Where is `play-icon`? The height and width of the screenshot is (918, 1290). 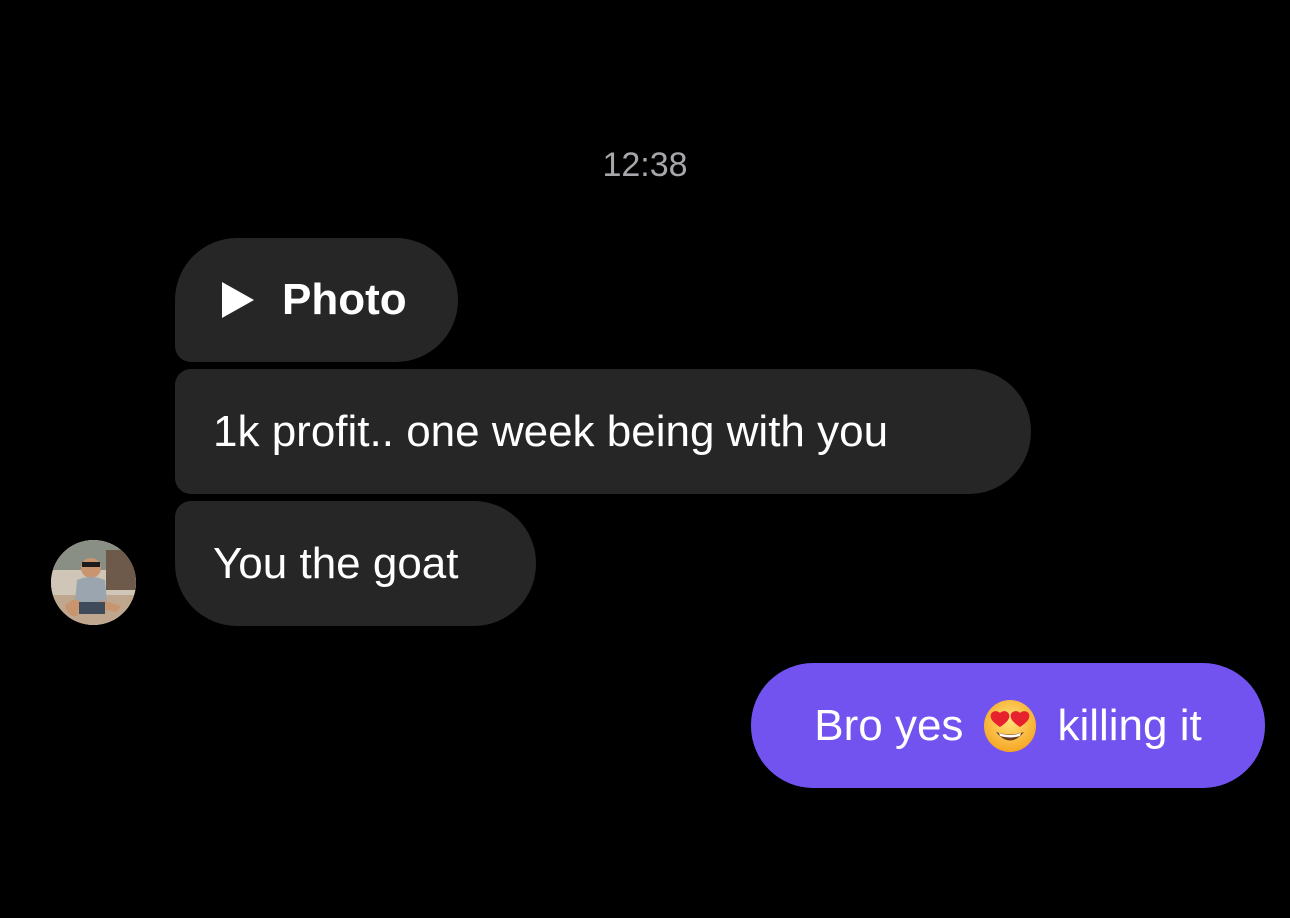 play-icon is located at coordinates (238, 300).